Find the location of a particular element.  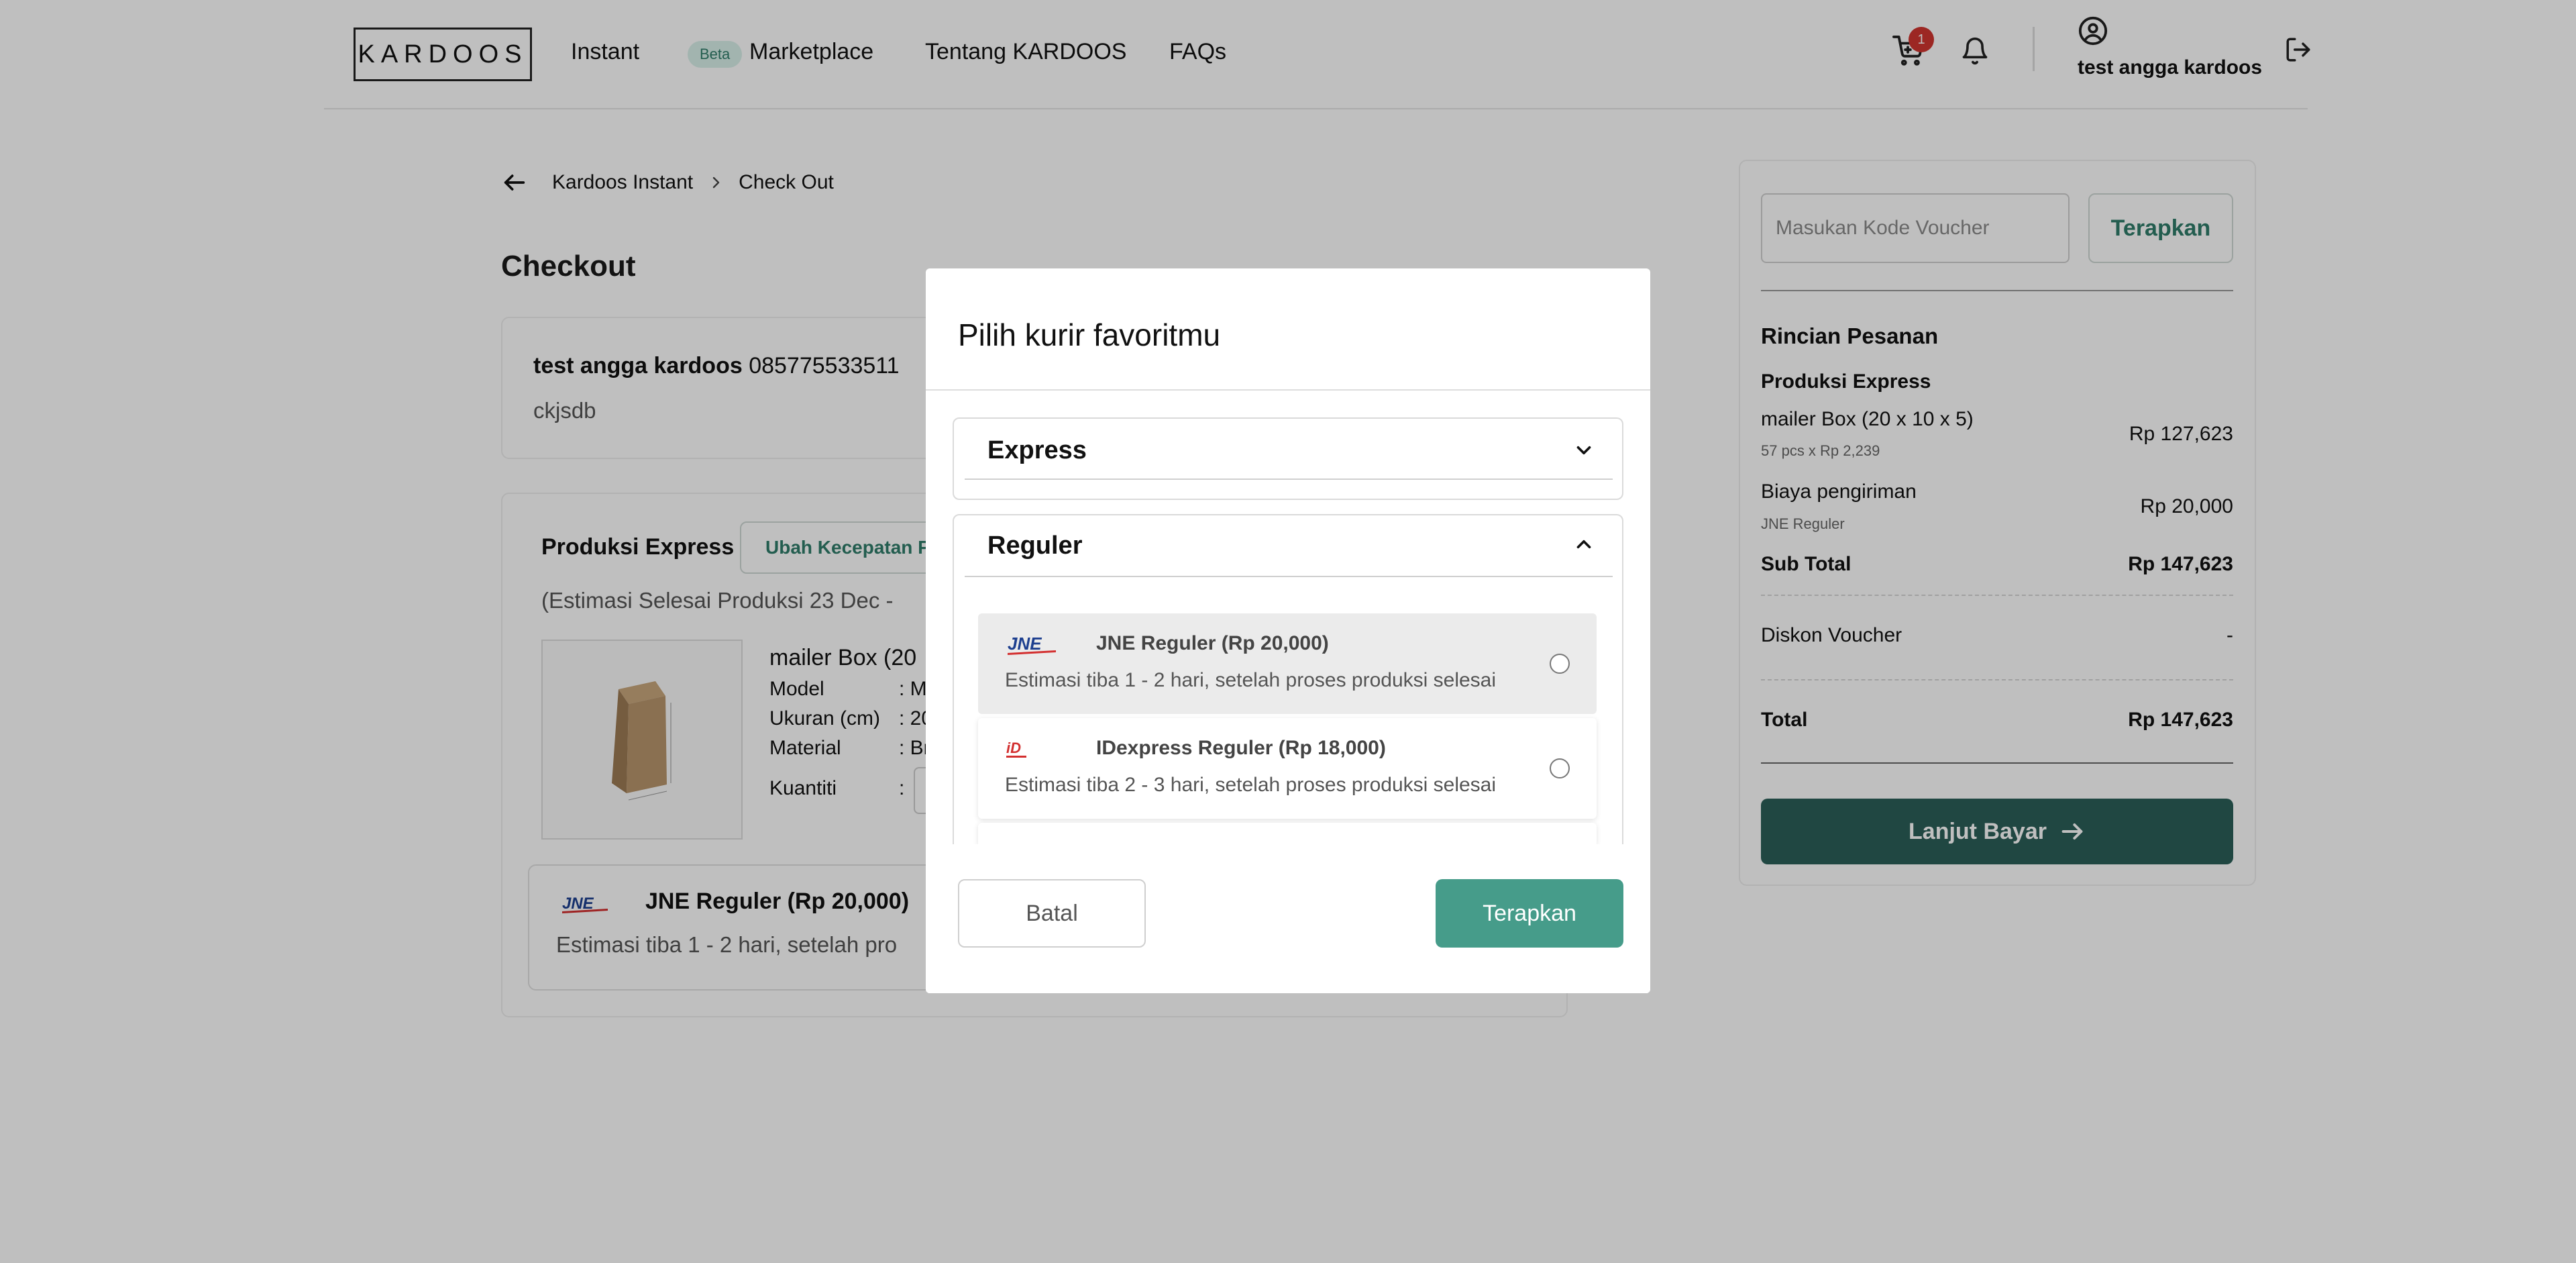

courier-option-idexpress-name: IDexpress Reguler (Rp 18,000) is located at coordinates (1241, 748).